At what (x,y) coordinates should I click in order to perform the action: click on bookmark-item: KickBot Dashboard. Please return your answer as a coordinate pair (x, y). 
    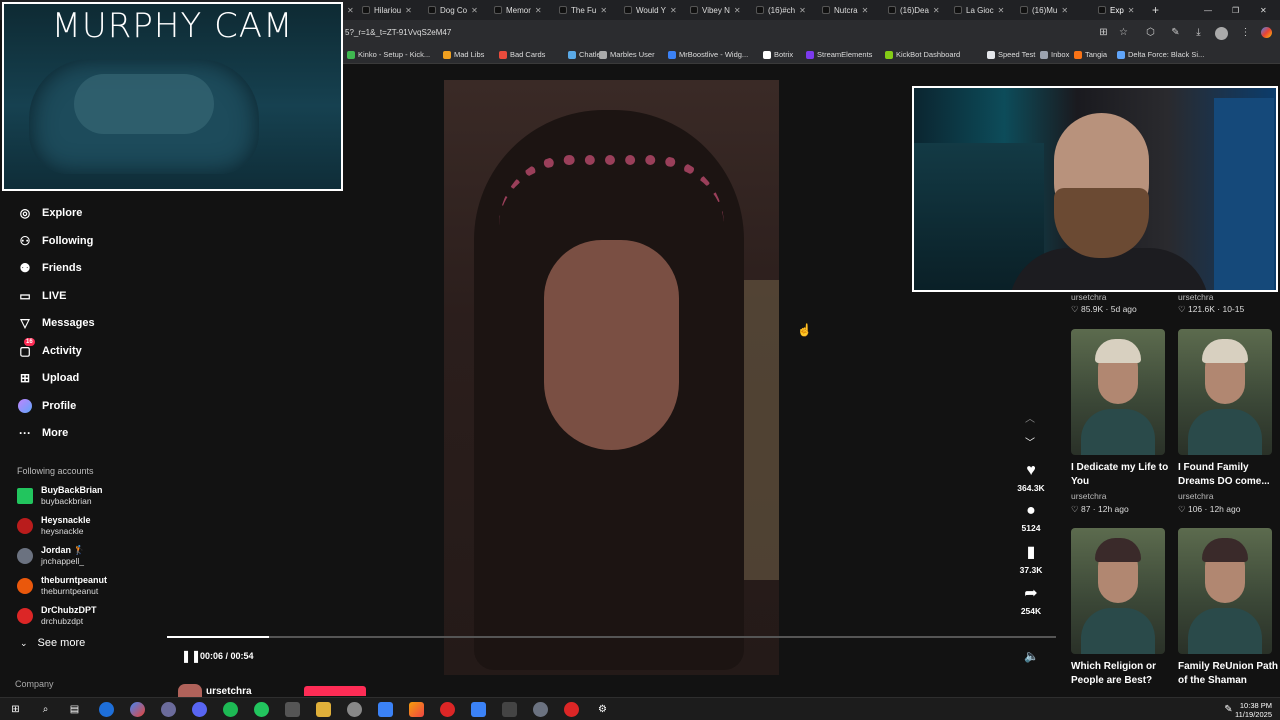
    Looking at the image, I should click on (922, 54).